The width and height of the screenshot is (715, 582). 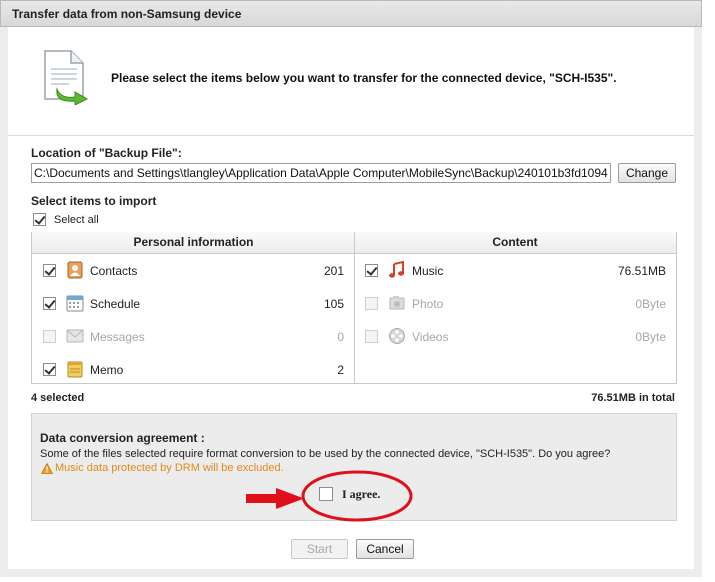 I want to click on contacts-count: 201, so click(x=333, y=271).